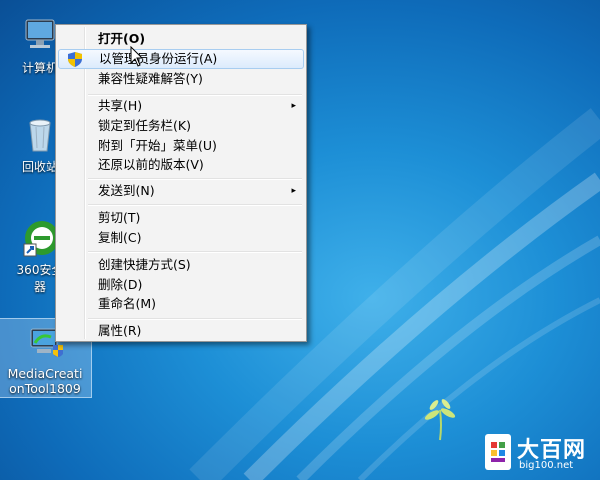 The image size is (600, 480). What do you see at coordinates (158, 58) in the screenshot?
I see `menu-item-label: 以管理员身份运行(A)` at bounding box center [158, 58].